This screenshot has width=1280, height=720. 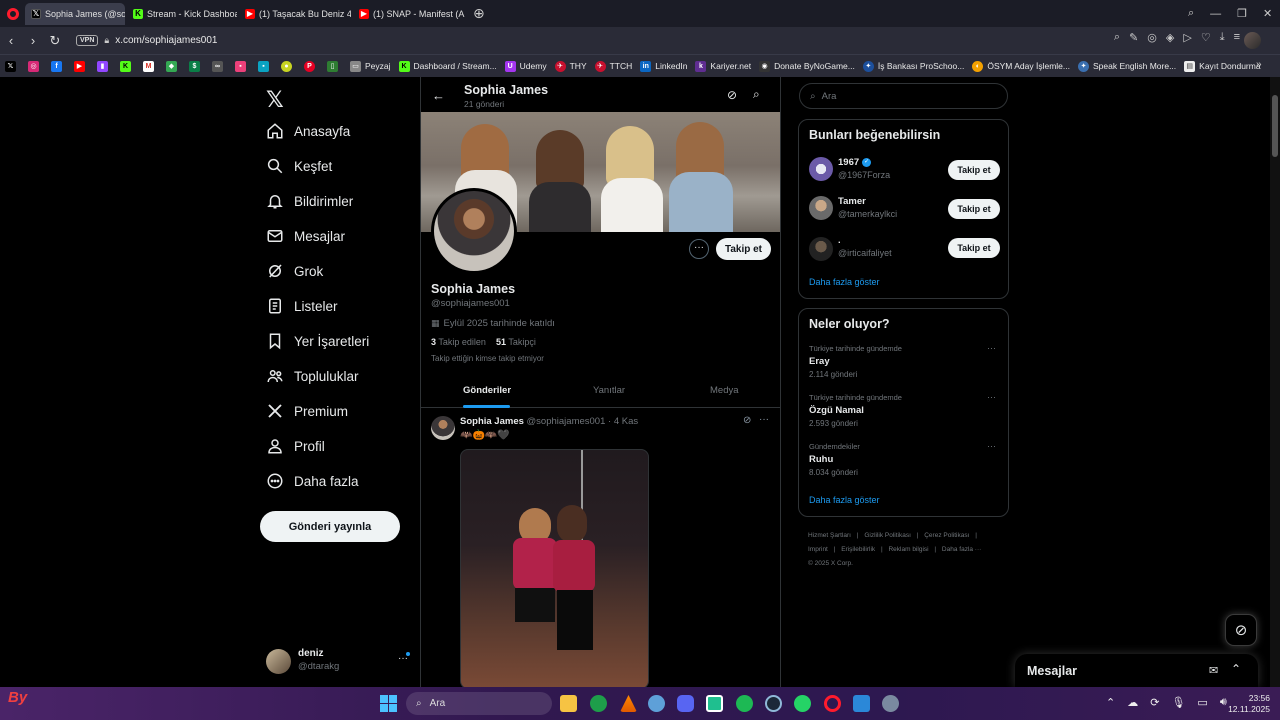 What do you see at coordinates (81, 66) in the screenshot?
I see `bookmark-youtube-icon: ▶` at bounding box center [81, 66].